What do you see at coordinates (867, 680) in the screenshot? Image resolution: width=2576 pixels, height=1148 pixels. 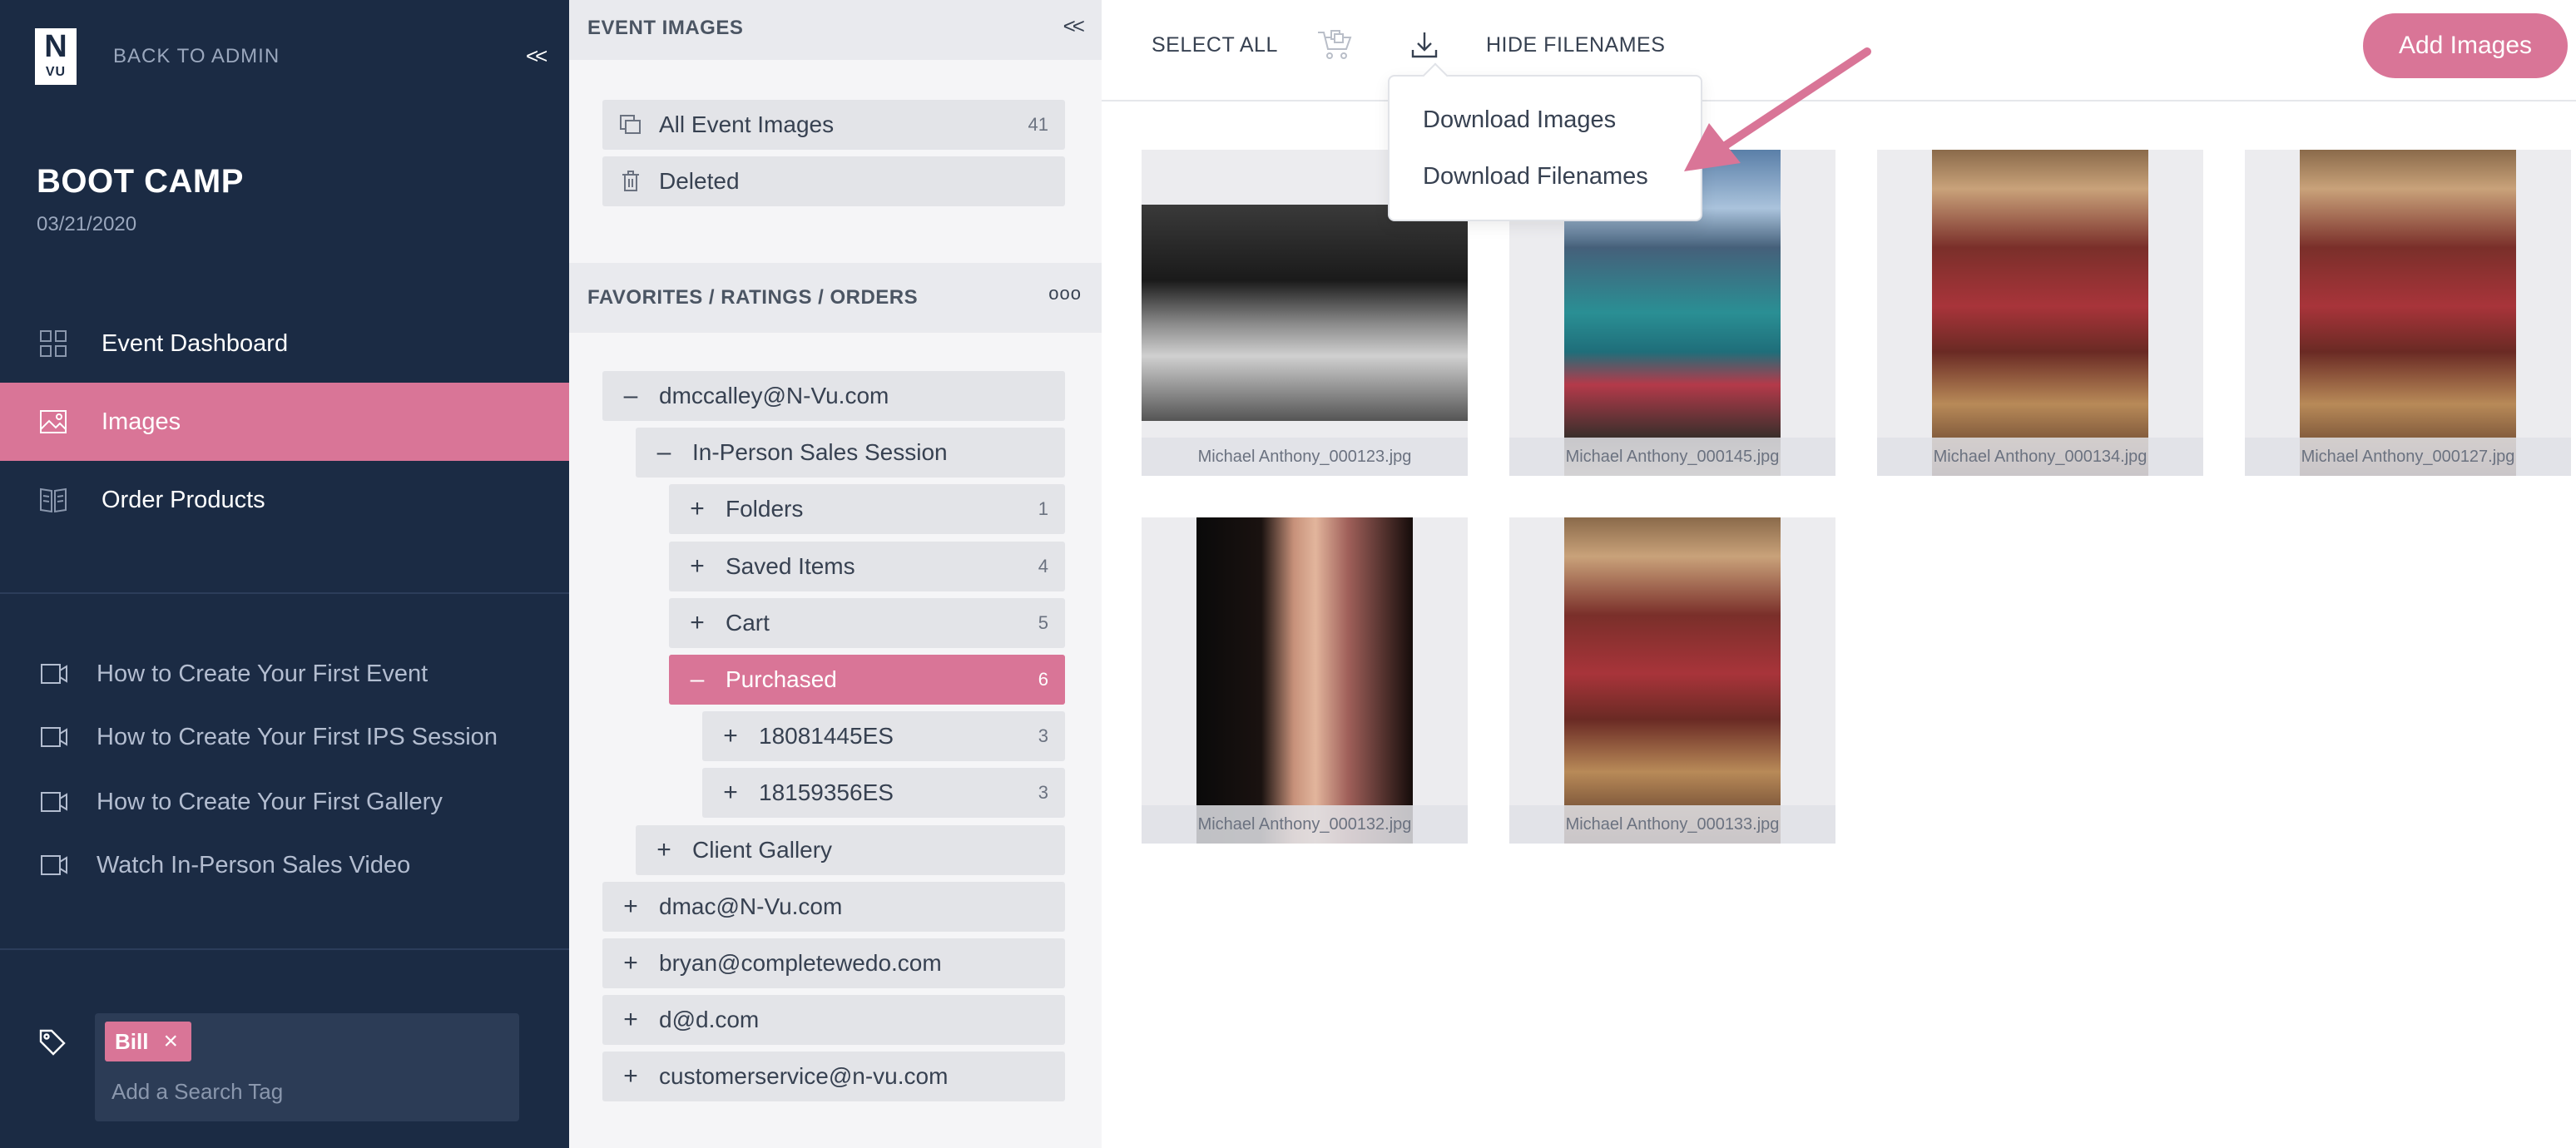 I see `tree-item: – Purchased 6` at bounding box center [867, 680].